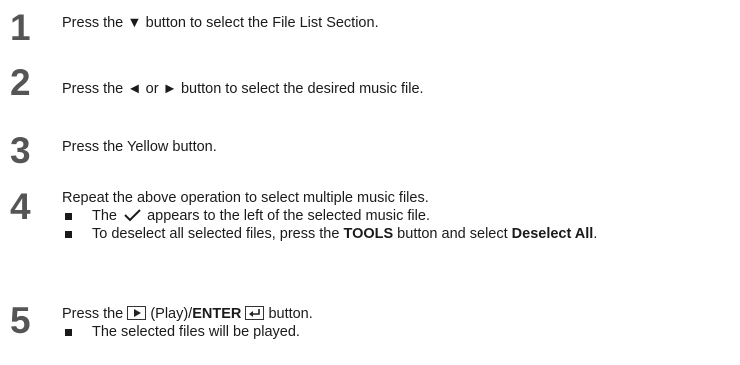 This screenshot has width=740, height=365. Describe the element at coordinates (137, 313) in the screenshot. I see `play-icon` at that location.